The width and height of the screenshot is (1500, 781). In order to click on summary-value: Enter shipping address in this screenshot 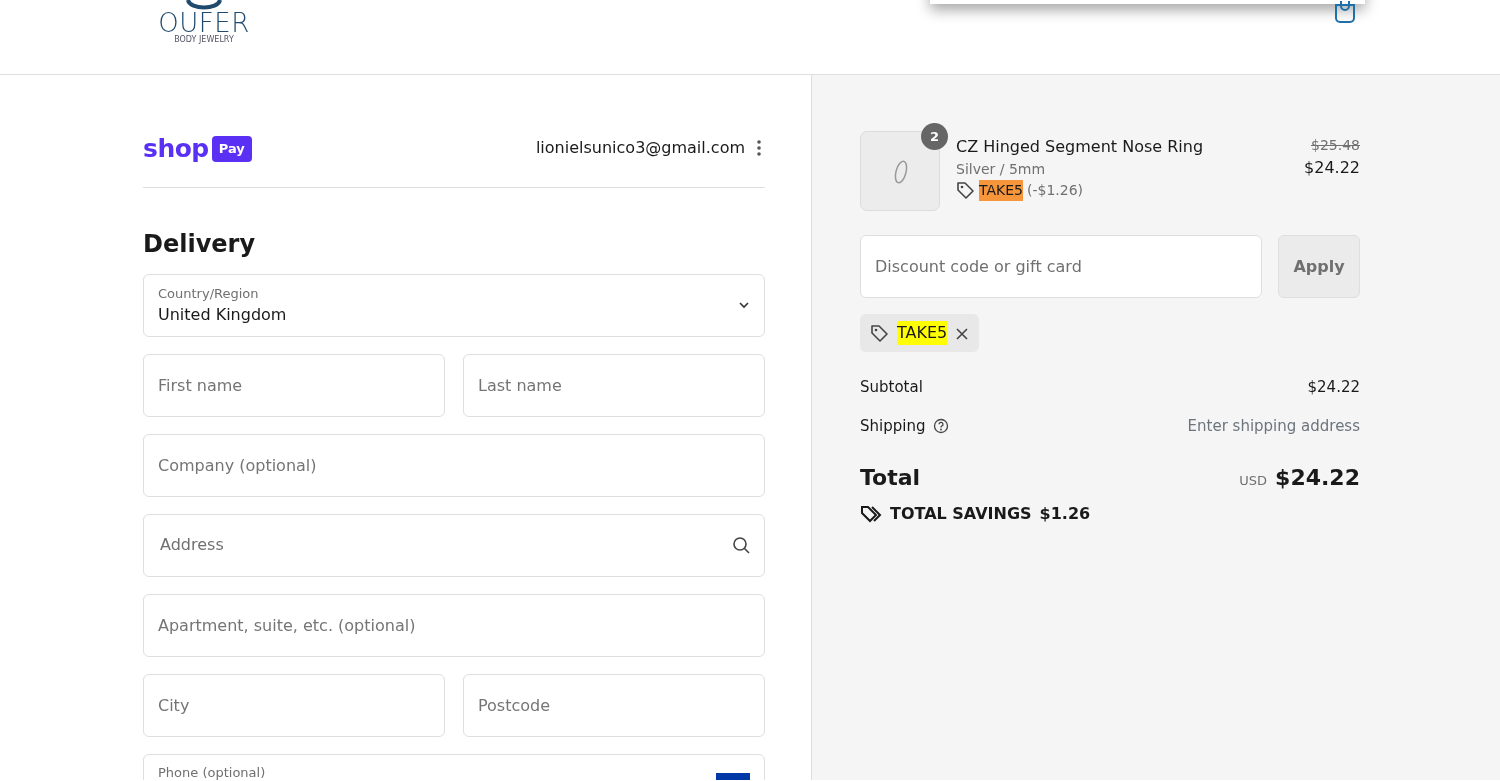, I will do `click(1273, 426)`.